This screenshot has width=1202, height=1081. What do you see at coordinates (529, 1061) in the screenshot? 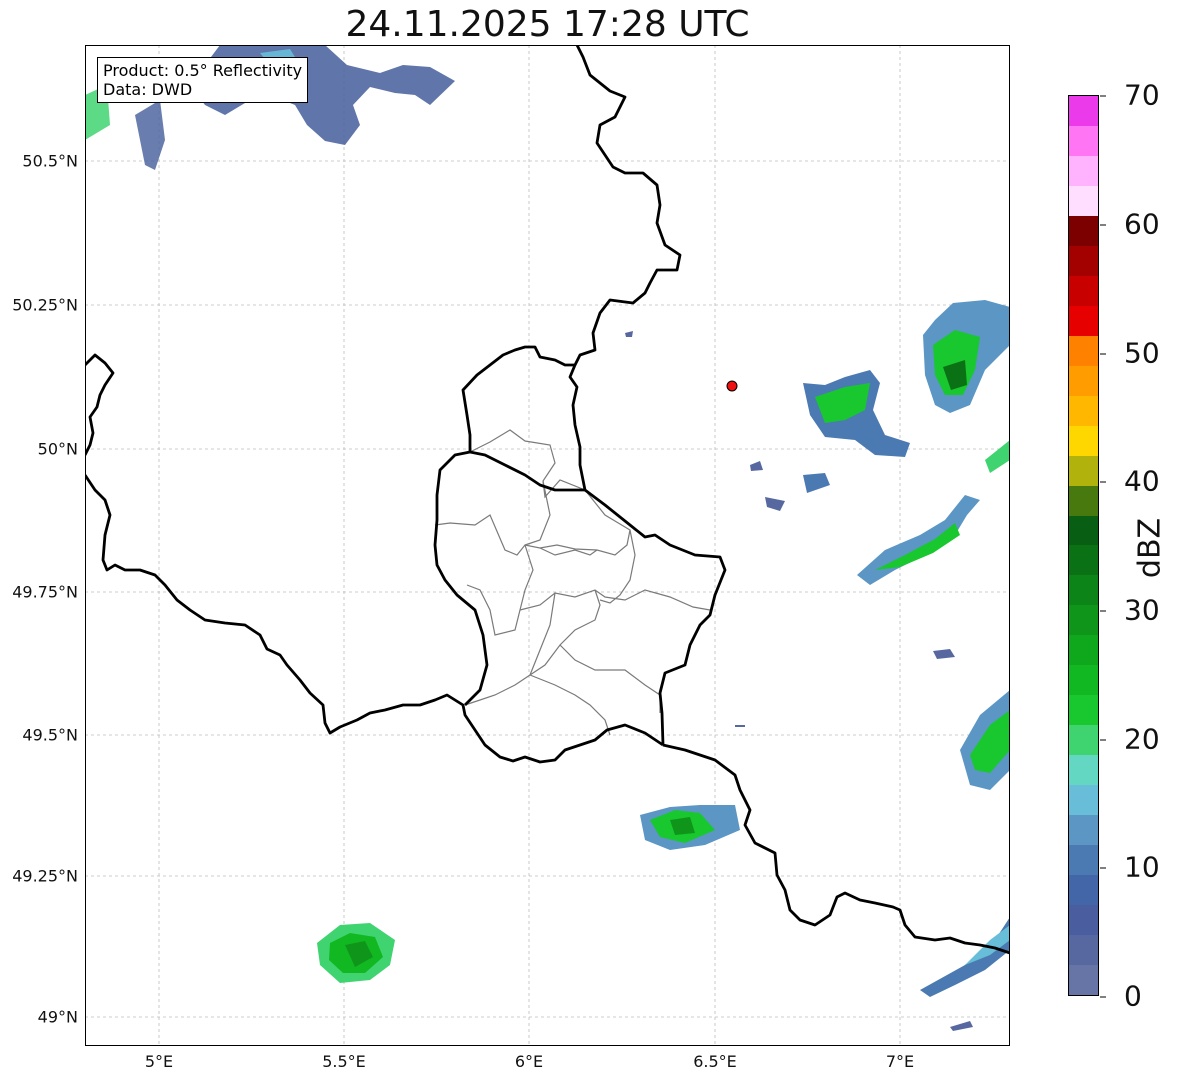
I see `x-tick-label: 6°E` at bounding box center [529, 1061].